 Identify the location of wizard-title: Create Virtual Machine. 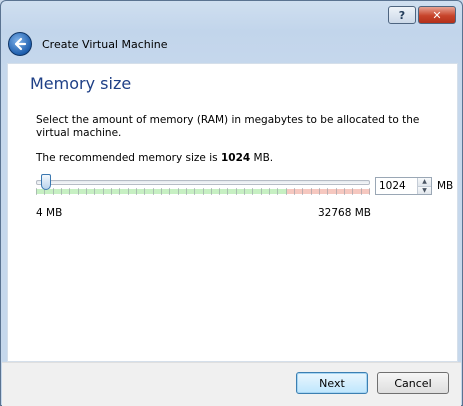
(105, 44).